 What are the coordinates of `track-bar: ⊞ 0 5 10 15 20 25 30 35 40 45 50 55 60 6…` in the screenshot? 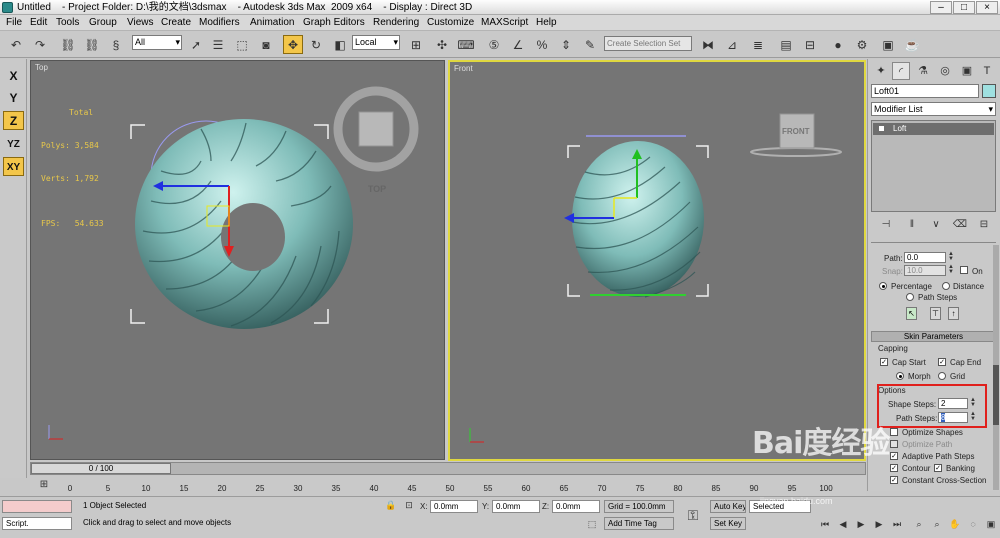 It's located at (448, 486).